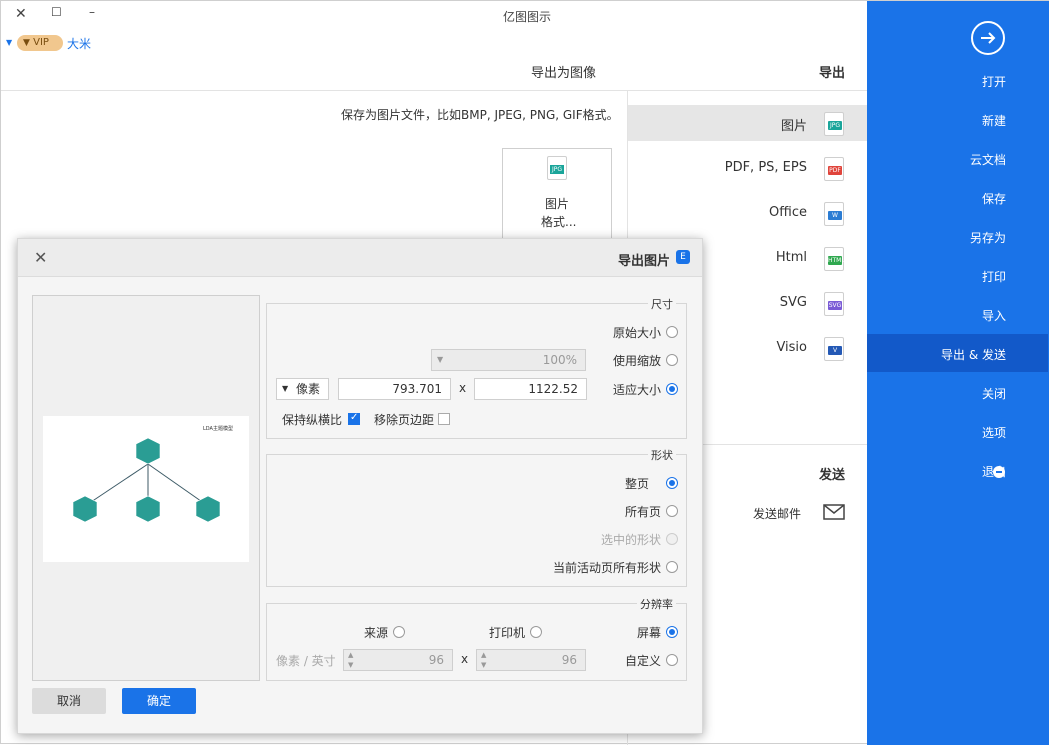 The width and height of the screenshot is (1049, 745). Describe the element at coordinates (69, 701) in the screenshot. I see `cancel-button: 取消` at that location.